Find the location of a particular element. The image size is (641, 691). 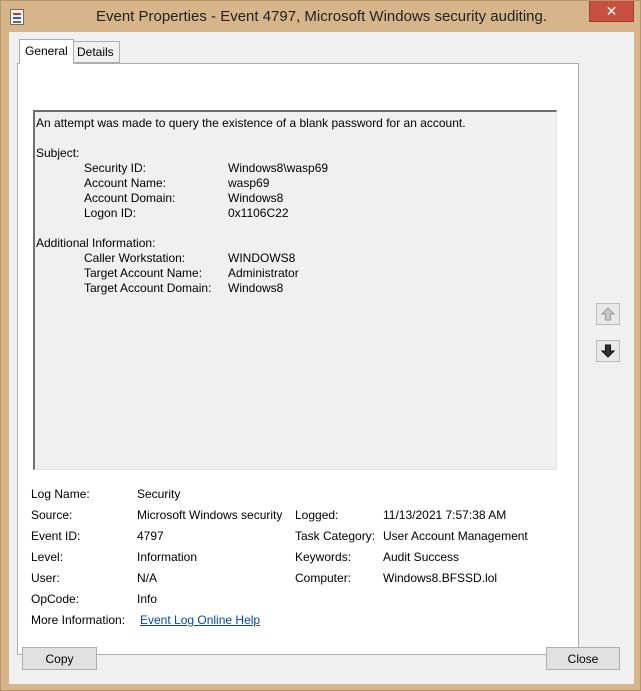

level-value: Information is located at coordinates (167, 557).